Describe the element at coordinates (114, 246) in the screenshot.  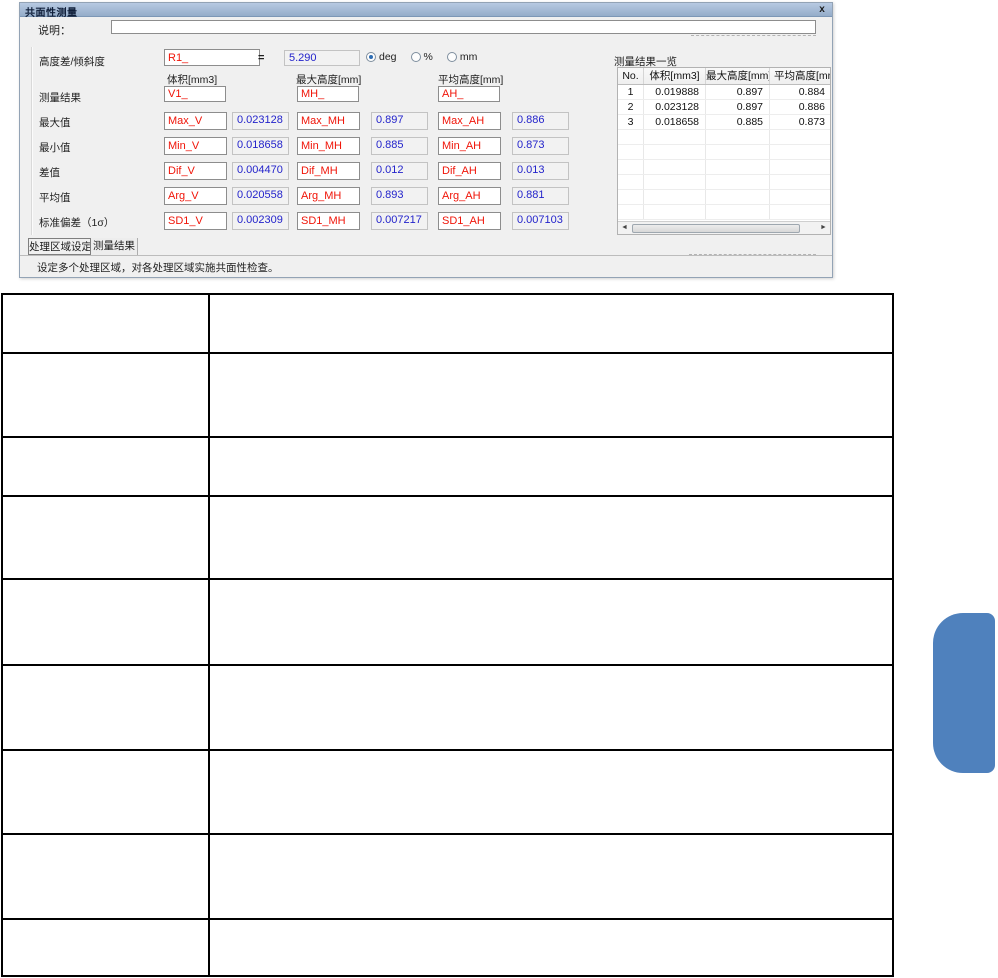
I see `tab-measurement-result: 测量结果` at that location.